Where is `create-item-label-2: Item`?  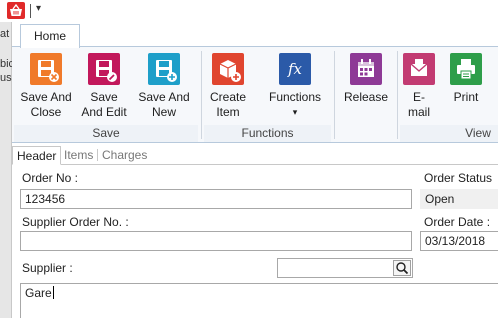 create-item-label-2: Item is located at coordinates (228, 112).